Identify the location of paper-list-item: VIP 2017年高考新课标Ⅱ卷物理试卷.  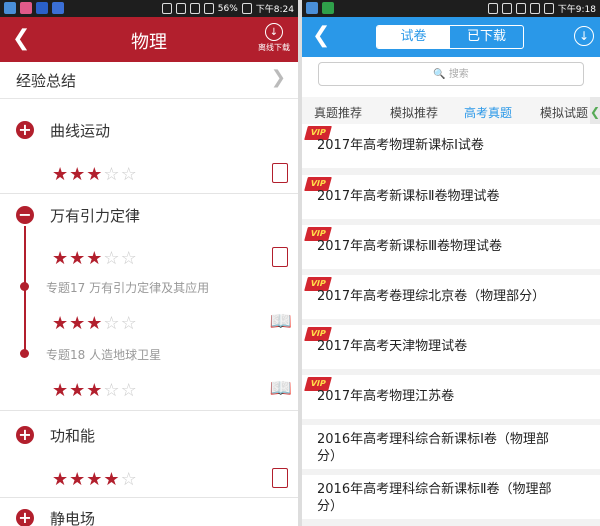
(451, 197).